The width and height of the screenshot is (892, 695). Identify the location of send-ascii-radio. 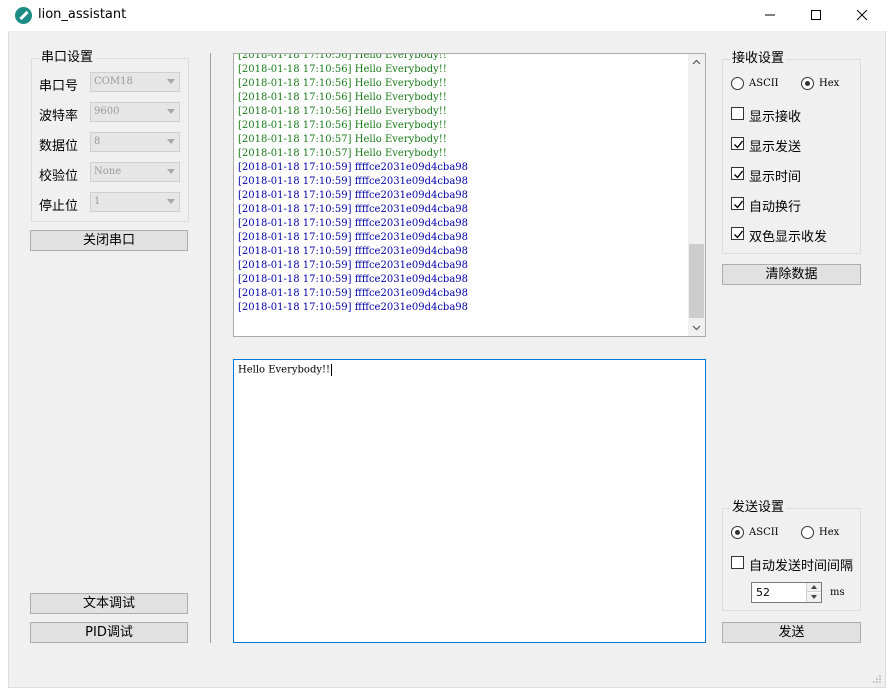
(737, 532).